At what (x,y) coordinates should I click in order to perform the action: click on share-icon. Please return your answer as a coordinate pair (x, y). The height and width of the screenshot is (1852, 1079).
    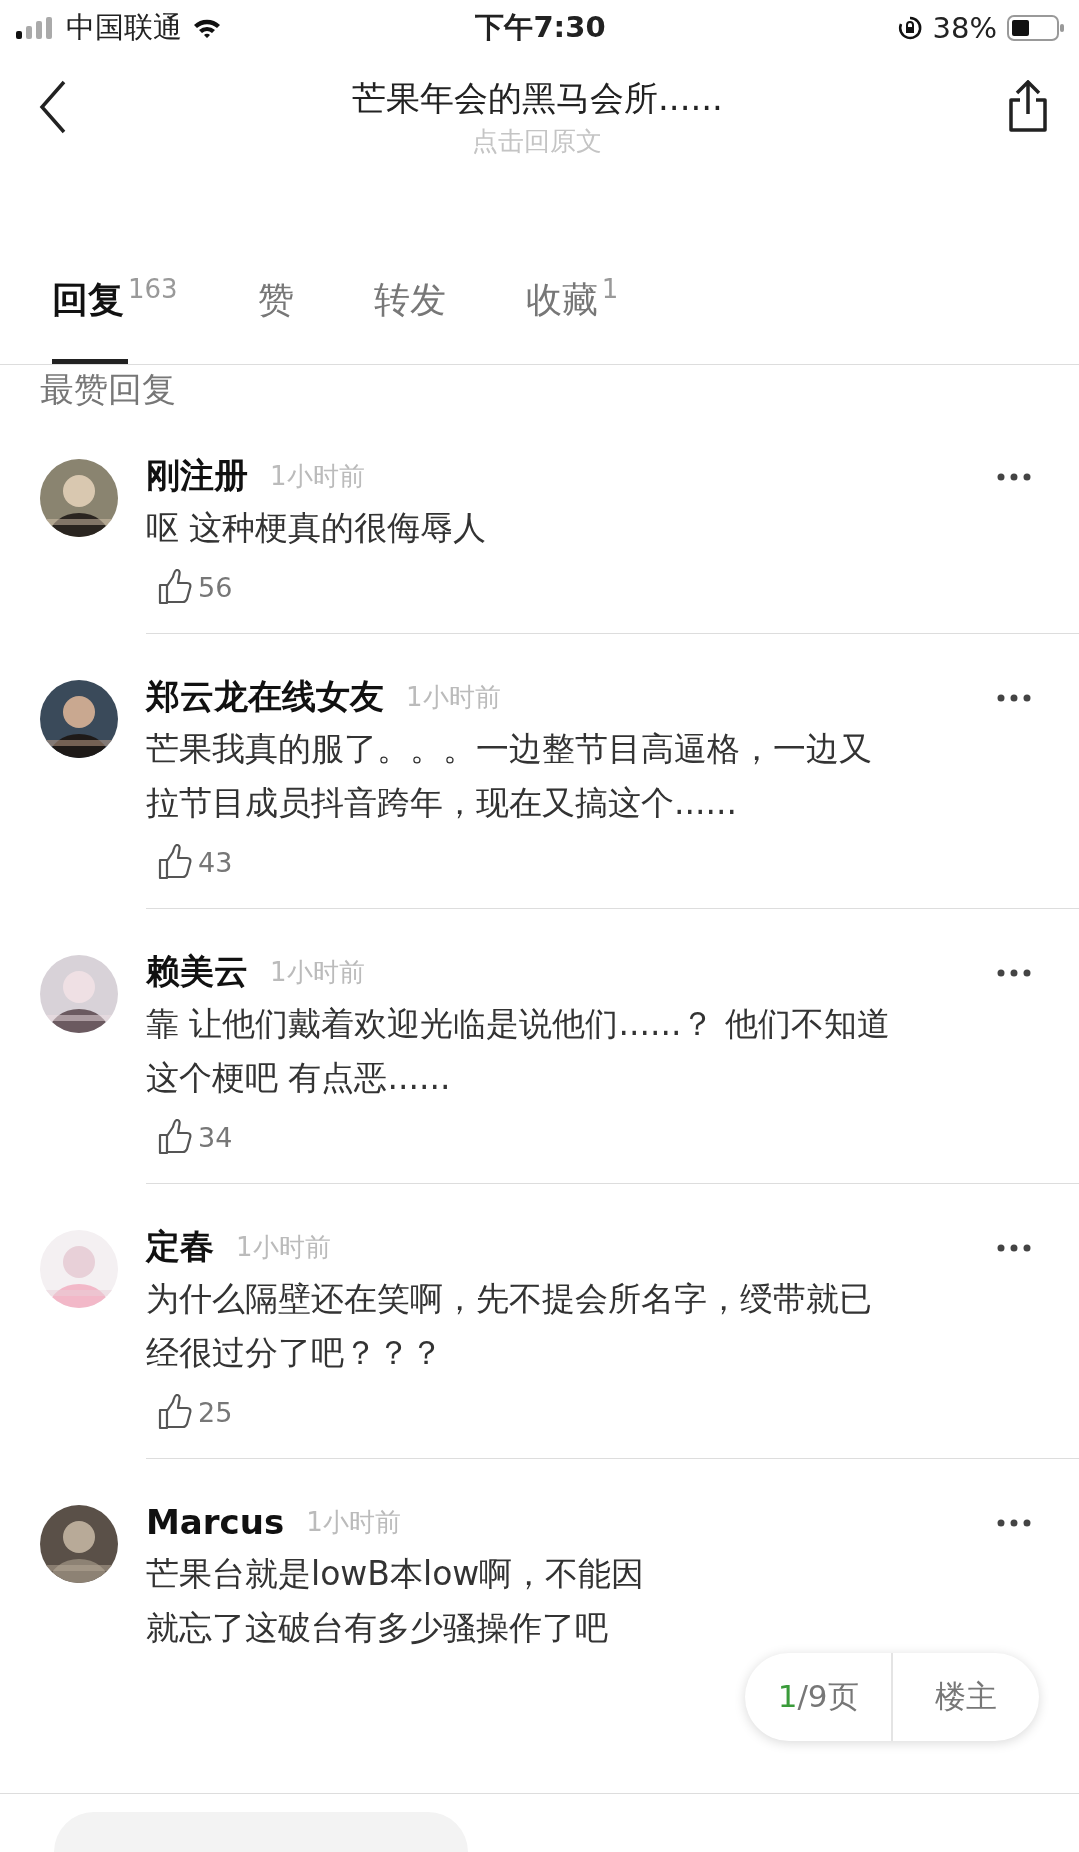
    Looking at the image, I should click on (1028, 106).